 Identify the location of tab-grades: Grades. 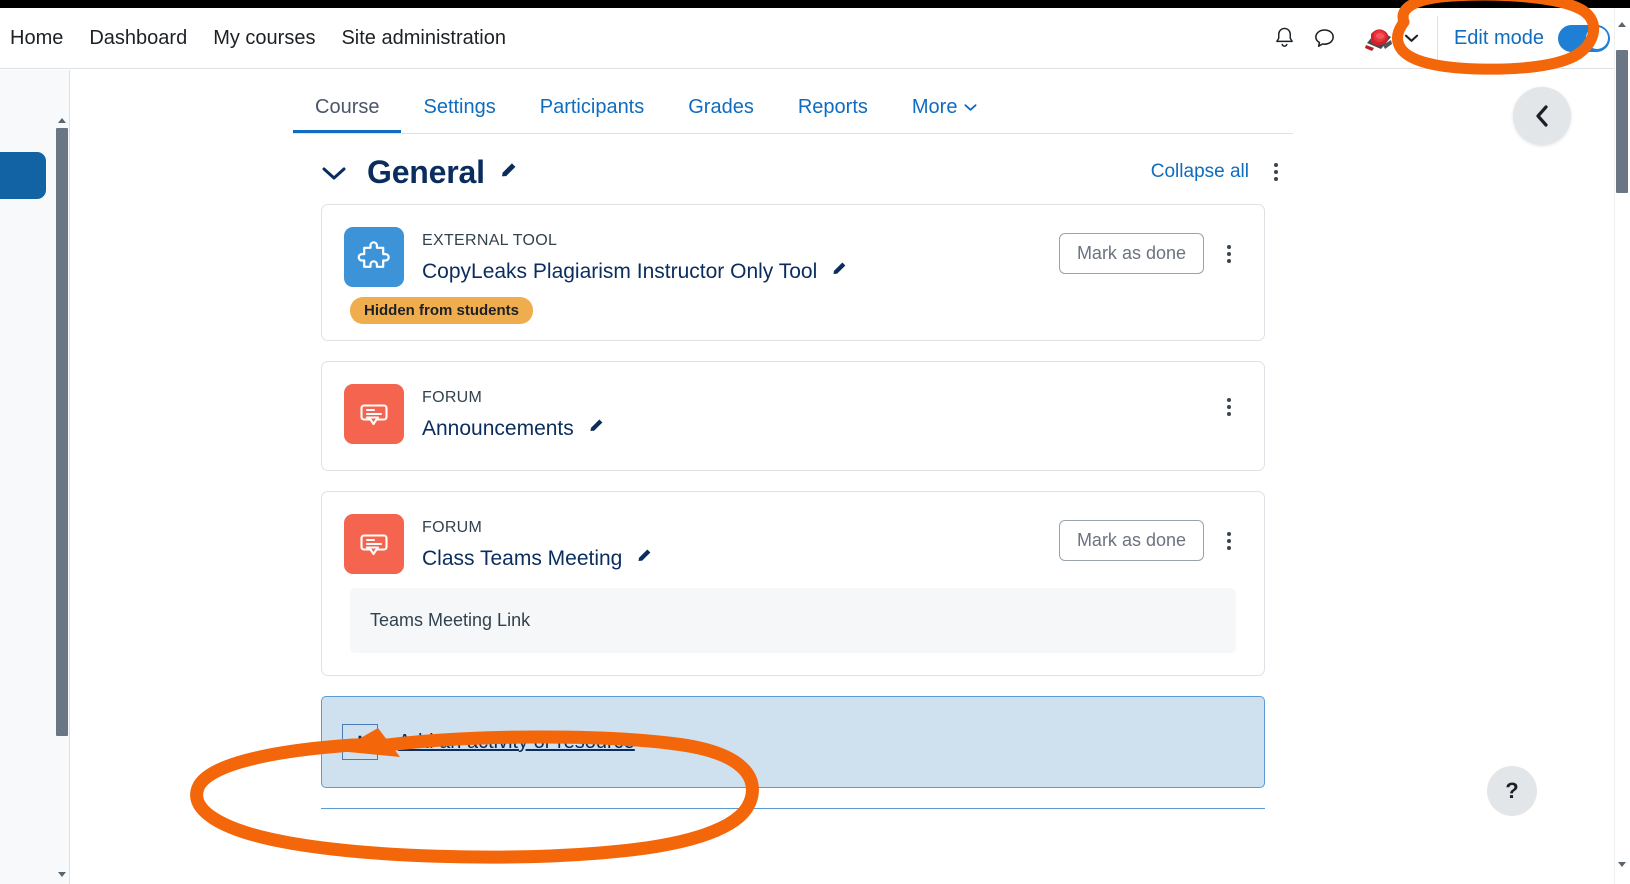
(721, 114).